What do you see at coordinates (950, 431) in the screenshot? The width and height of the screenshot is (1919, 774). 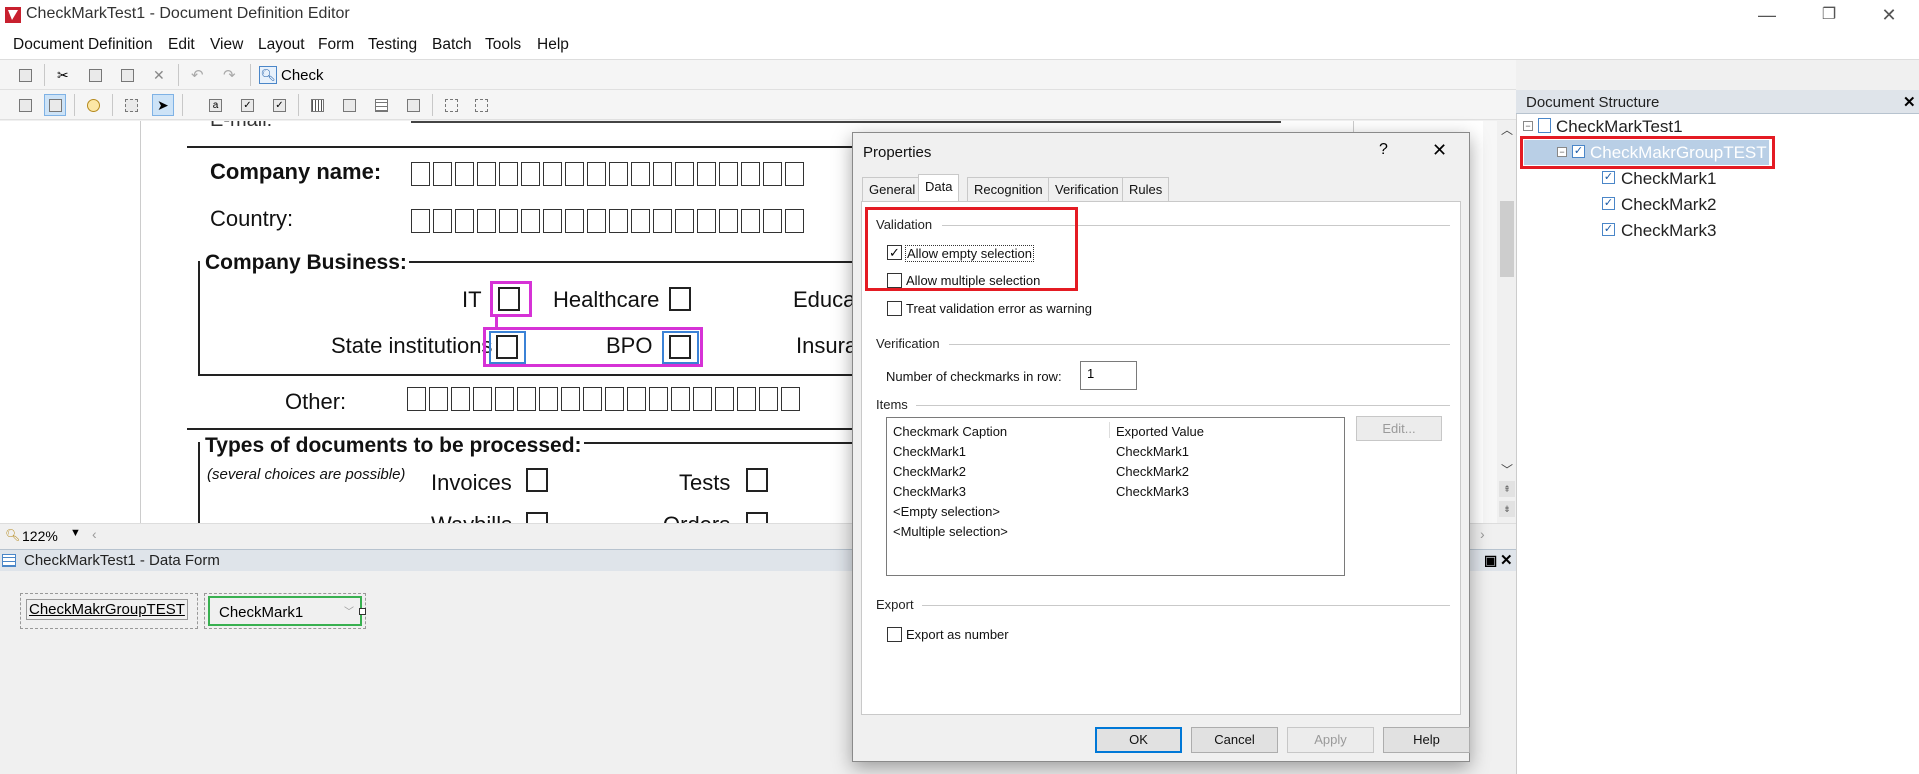 I see `column-header-caption: Checkmark Caption` at bounding box center [950, 431].